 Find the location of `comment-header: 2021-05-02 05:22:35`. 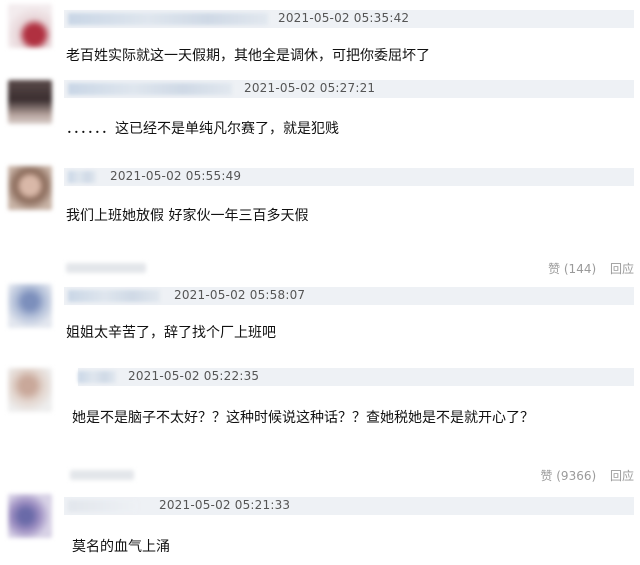

comment-header: 2021-05-02 05:22:35 is located at coordinates (356, 377).